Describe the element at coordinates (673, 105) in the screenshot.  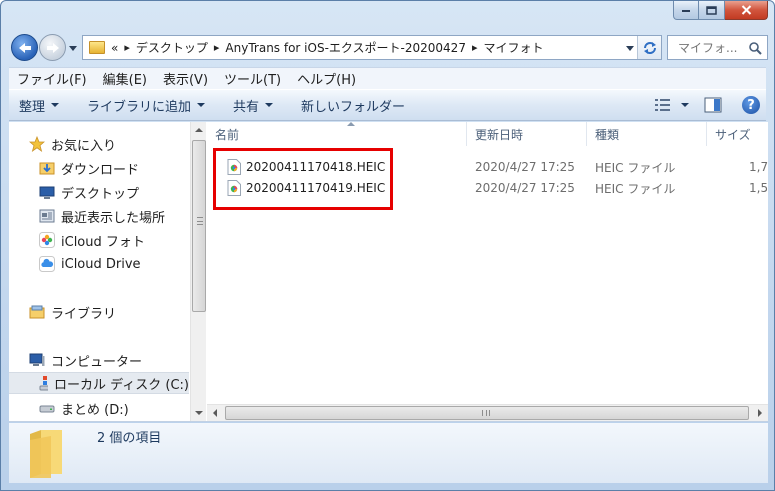
I see `change-view-button` at that location.